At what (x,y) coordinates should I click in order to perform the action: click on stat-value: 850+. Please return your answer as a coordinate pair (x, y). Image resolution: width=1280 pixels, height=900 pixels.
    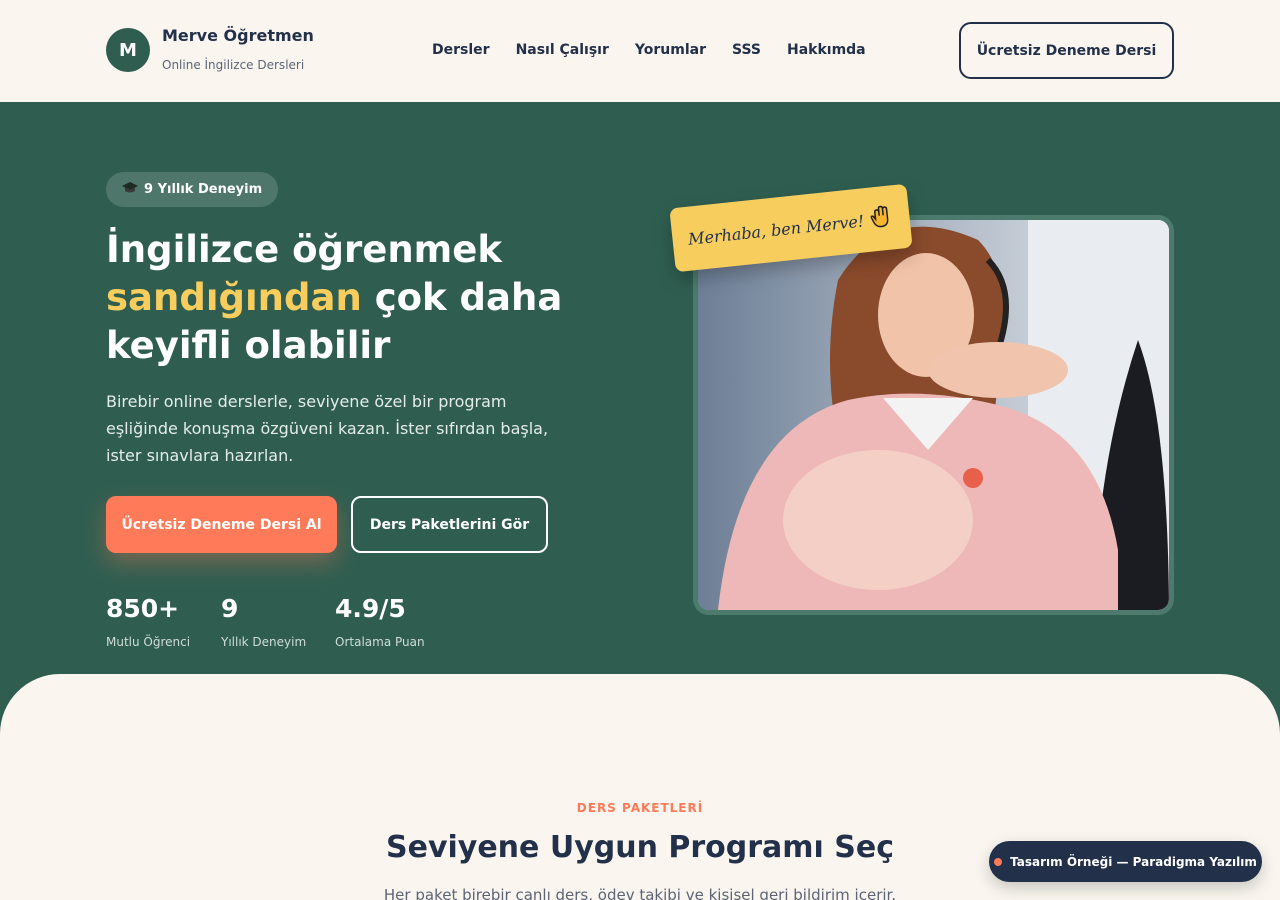
    Looking at the image, I should click on (143, 608).